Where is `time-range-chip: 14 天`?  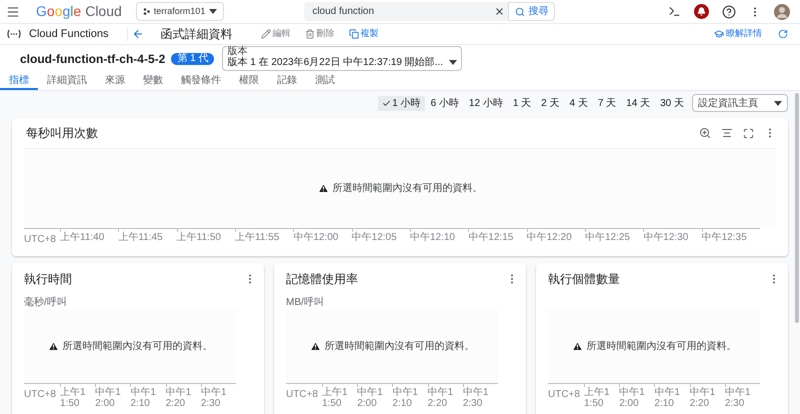
time-range-chip: 14 天 is located at coordinates (638, 103).